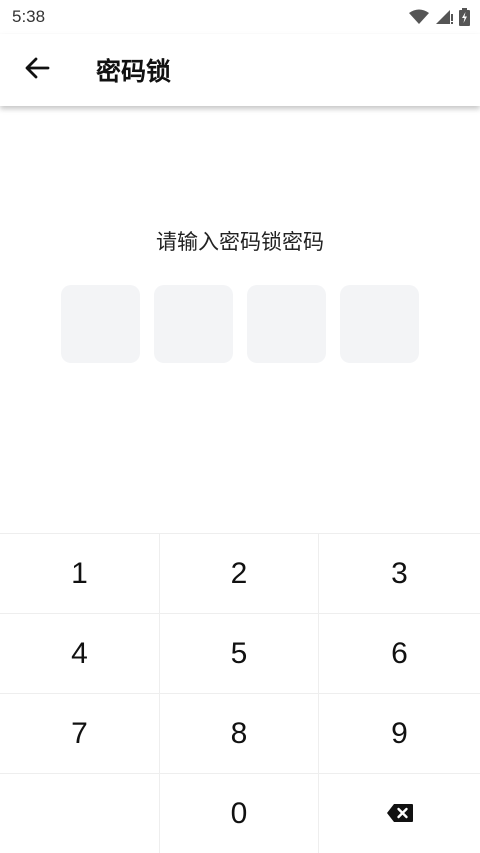  I want to click on arrow-left-icon, so click(37, 70).